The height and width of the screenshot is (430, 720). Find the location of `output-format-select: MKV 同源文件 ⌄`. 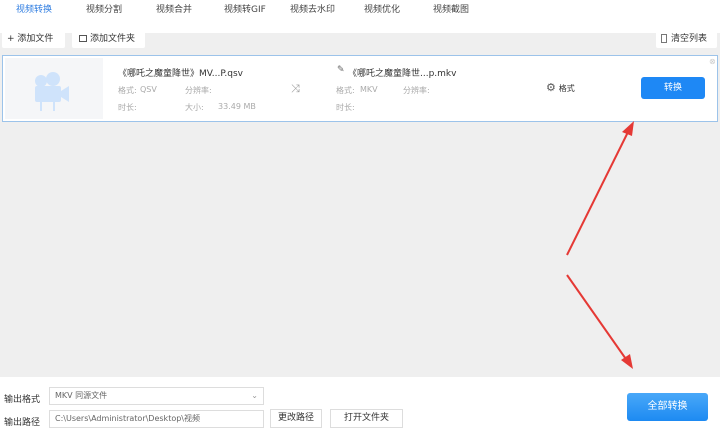

output-format-select: MKV 同源文件 ⌄ is located at coordinates (156, 396).